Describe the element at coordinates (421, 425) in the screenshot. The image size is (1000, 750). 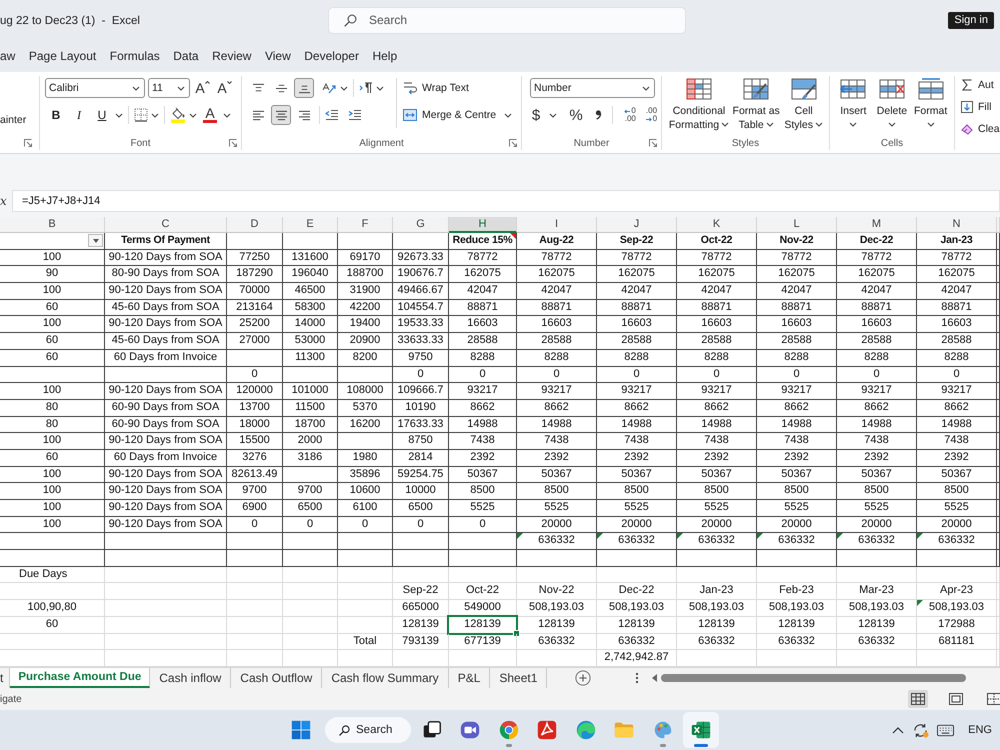
I see `table-cell: 17633.33` at that location.